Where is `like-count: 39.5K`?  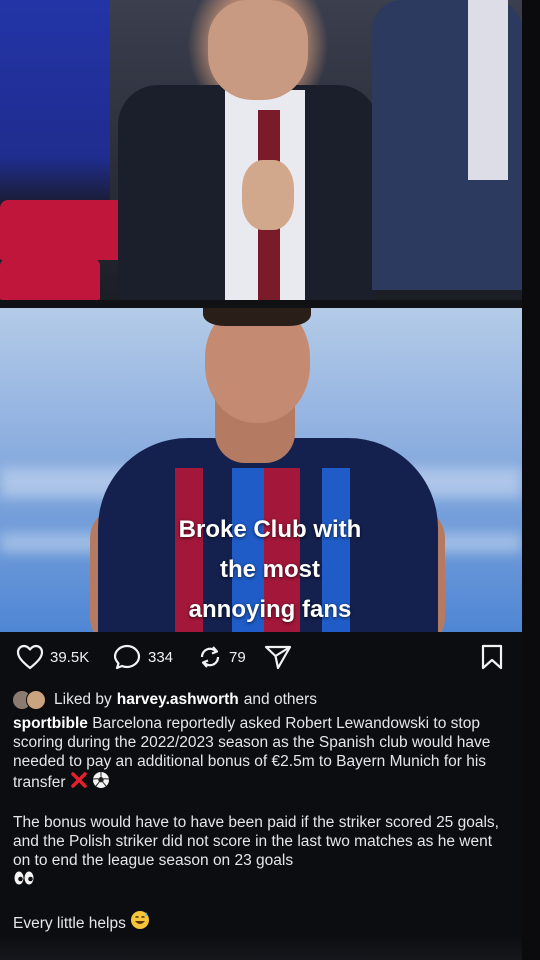 like-count: 39.5K is located at coordinates (70, 657).